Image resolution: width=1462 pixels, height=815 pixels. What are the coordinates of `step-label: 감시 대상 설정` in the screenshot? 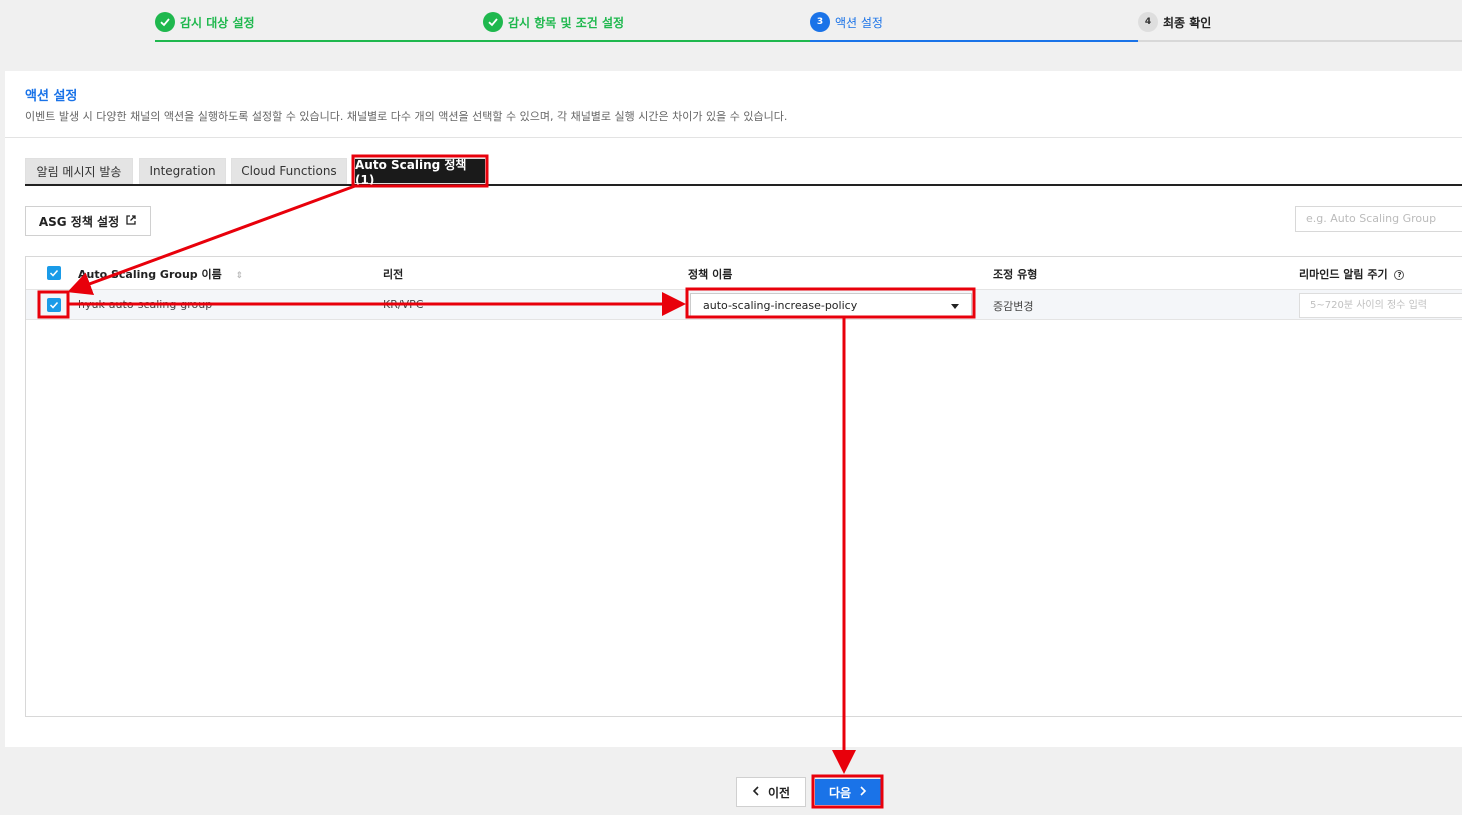 It's located at (217, 23).